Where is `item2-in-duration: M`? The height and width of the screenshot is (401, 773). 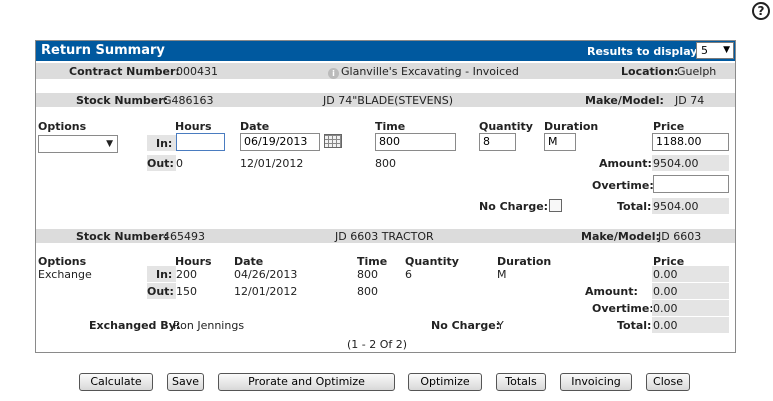
item2-in-duration: M is located at coordinates (502, 274).